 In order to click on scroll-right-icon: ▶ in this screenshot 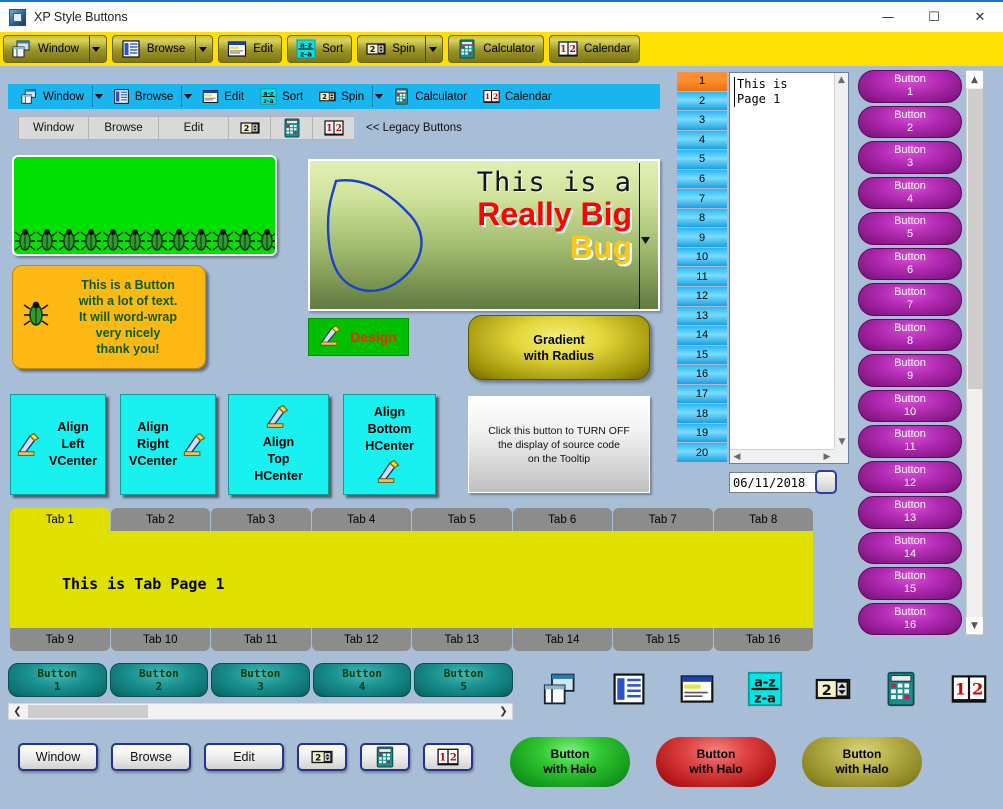, I will do `click(827, 457)`.